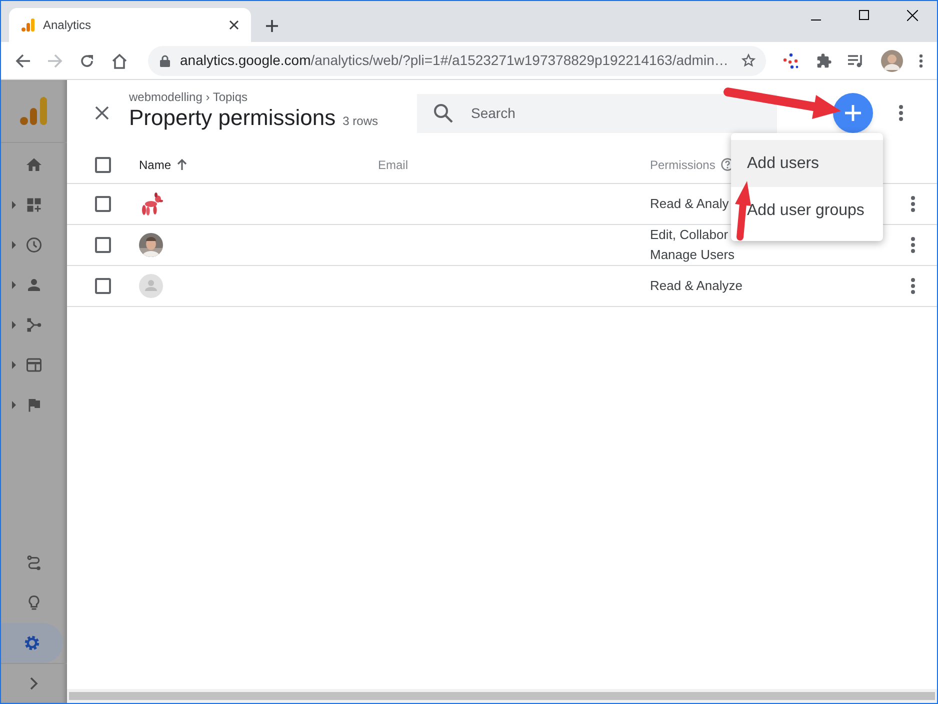 Image resolution: width=938 pixels, height=704 pixels. What do you see at coordinates (360, 121) in the screenshot?
I see `row-count: 3 rows` at bounding box center [360, 121].